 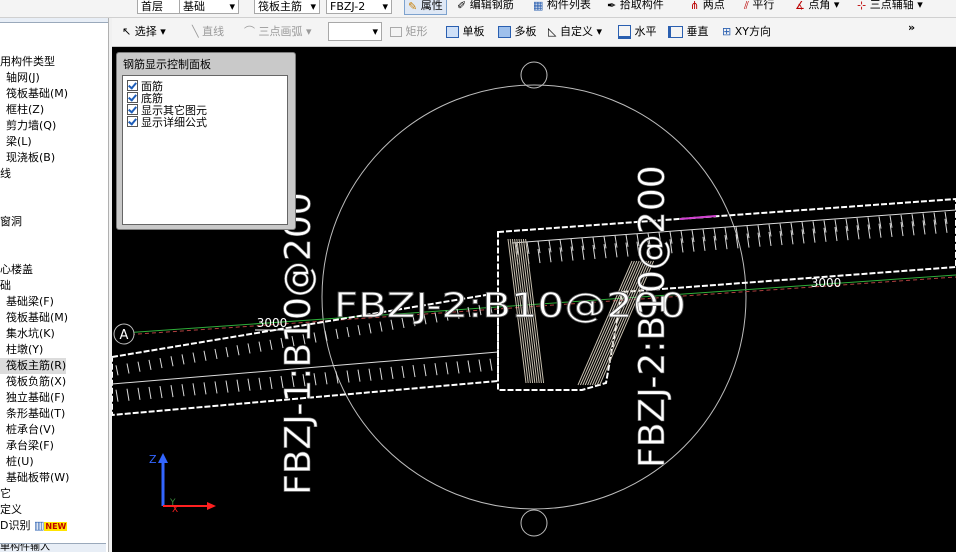 What do you see at coordinates (826, 283) in the screenshot?
I see `dim-label-right: 3000` at bounding box center [826, 283].